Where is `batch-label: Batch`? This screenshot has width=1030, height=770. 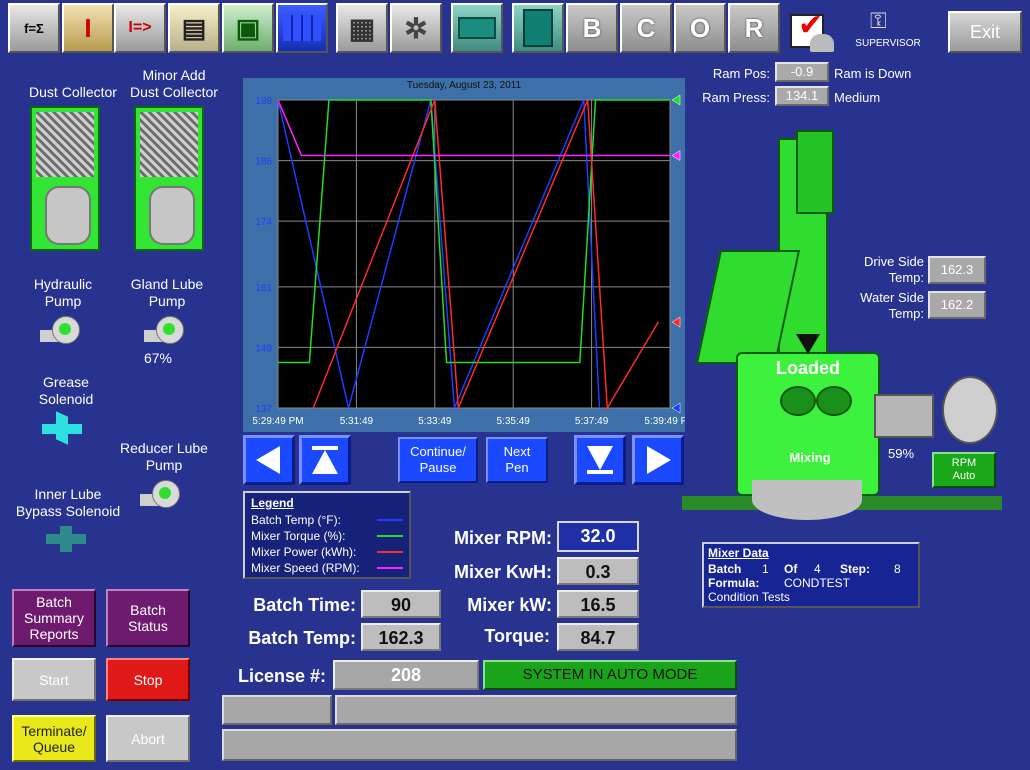 batch-label: Batch is located at coordinates (725, 569).